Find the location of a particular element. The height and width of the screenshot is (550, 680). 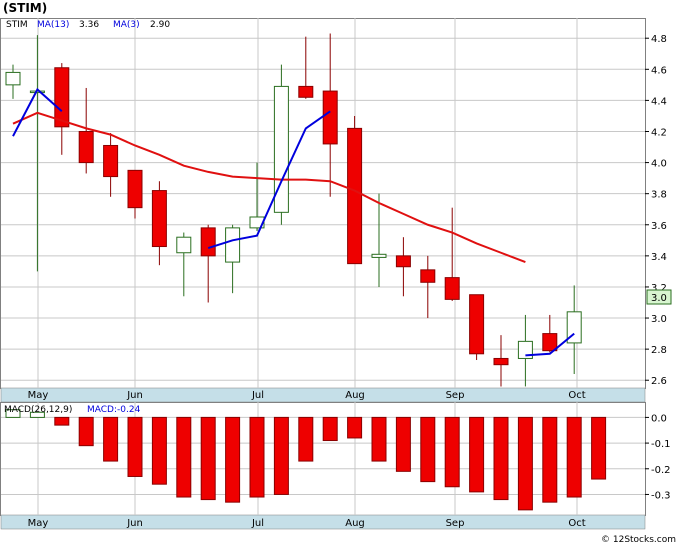

legend-ma13-value: 3.36 is located at coordinates (89, 25).